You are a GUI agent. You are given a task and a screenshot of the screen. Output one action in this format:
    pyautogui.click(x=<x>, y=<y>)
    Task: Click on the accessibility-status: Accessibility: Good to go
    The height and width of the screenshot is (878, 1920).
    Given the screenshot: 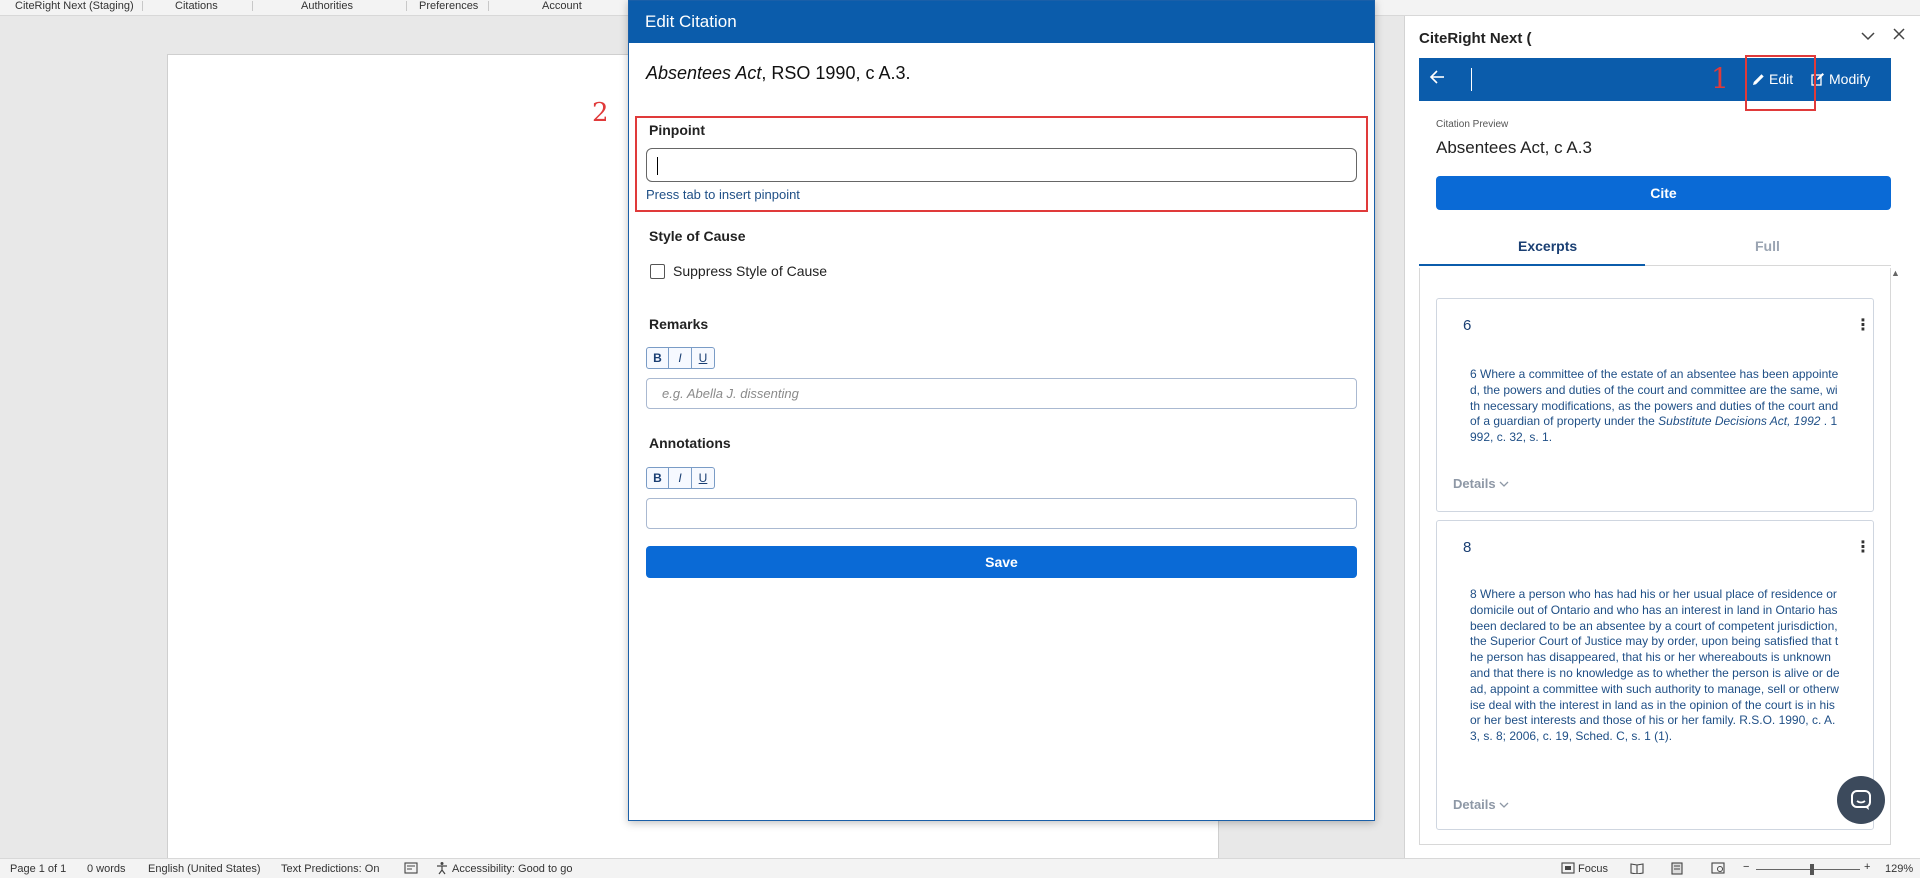 What is the action you would take?
    pyautogui.click(x=512, y=869)
    